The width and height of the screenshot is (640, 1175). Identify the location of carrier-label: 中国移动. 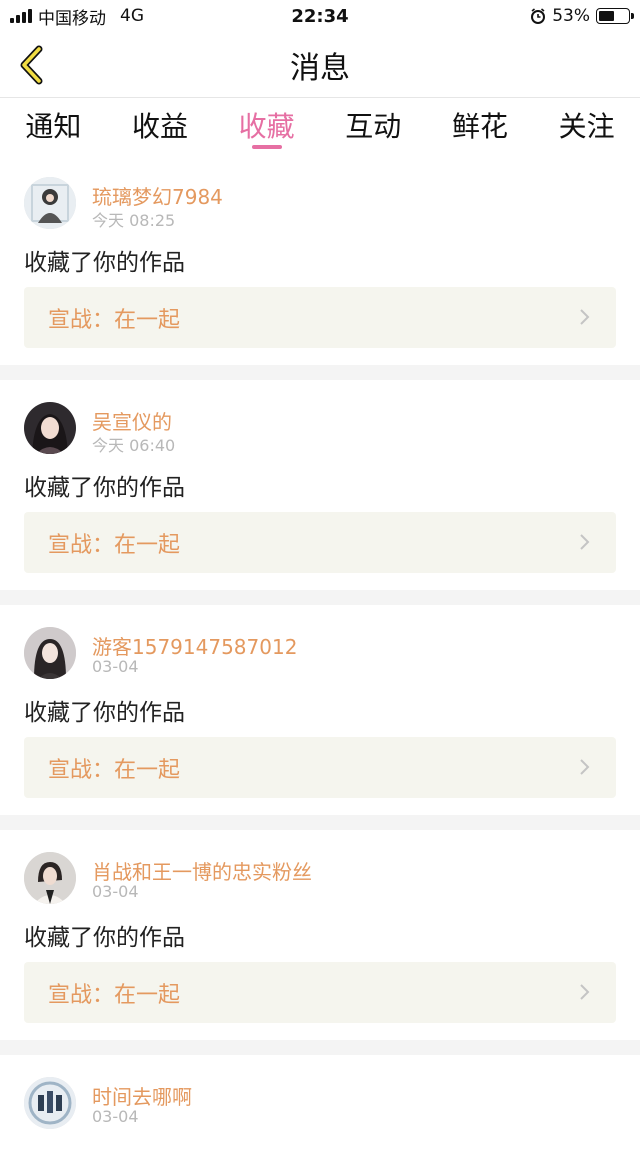
(72, 18).